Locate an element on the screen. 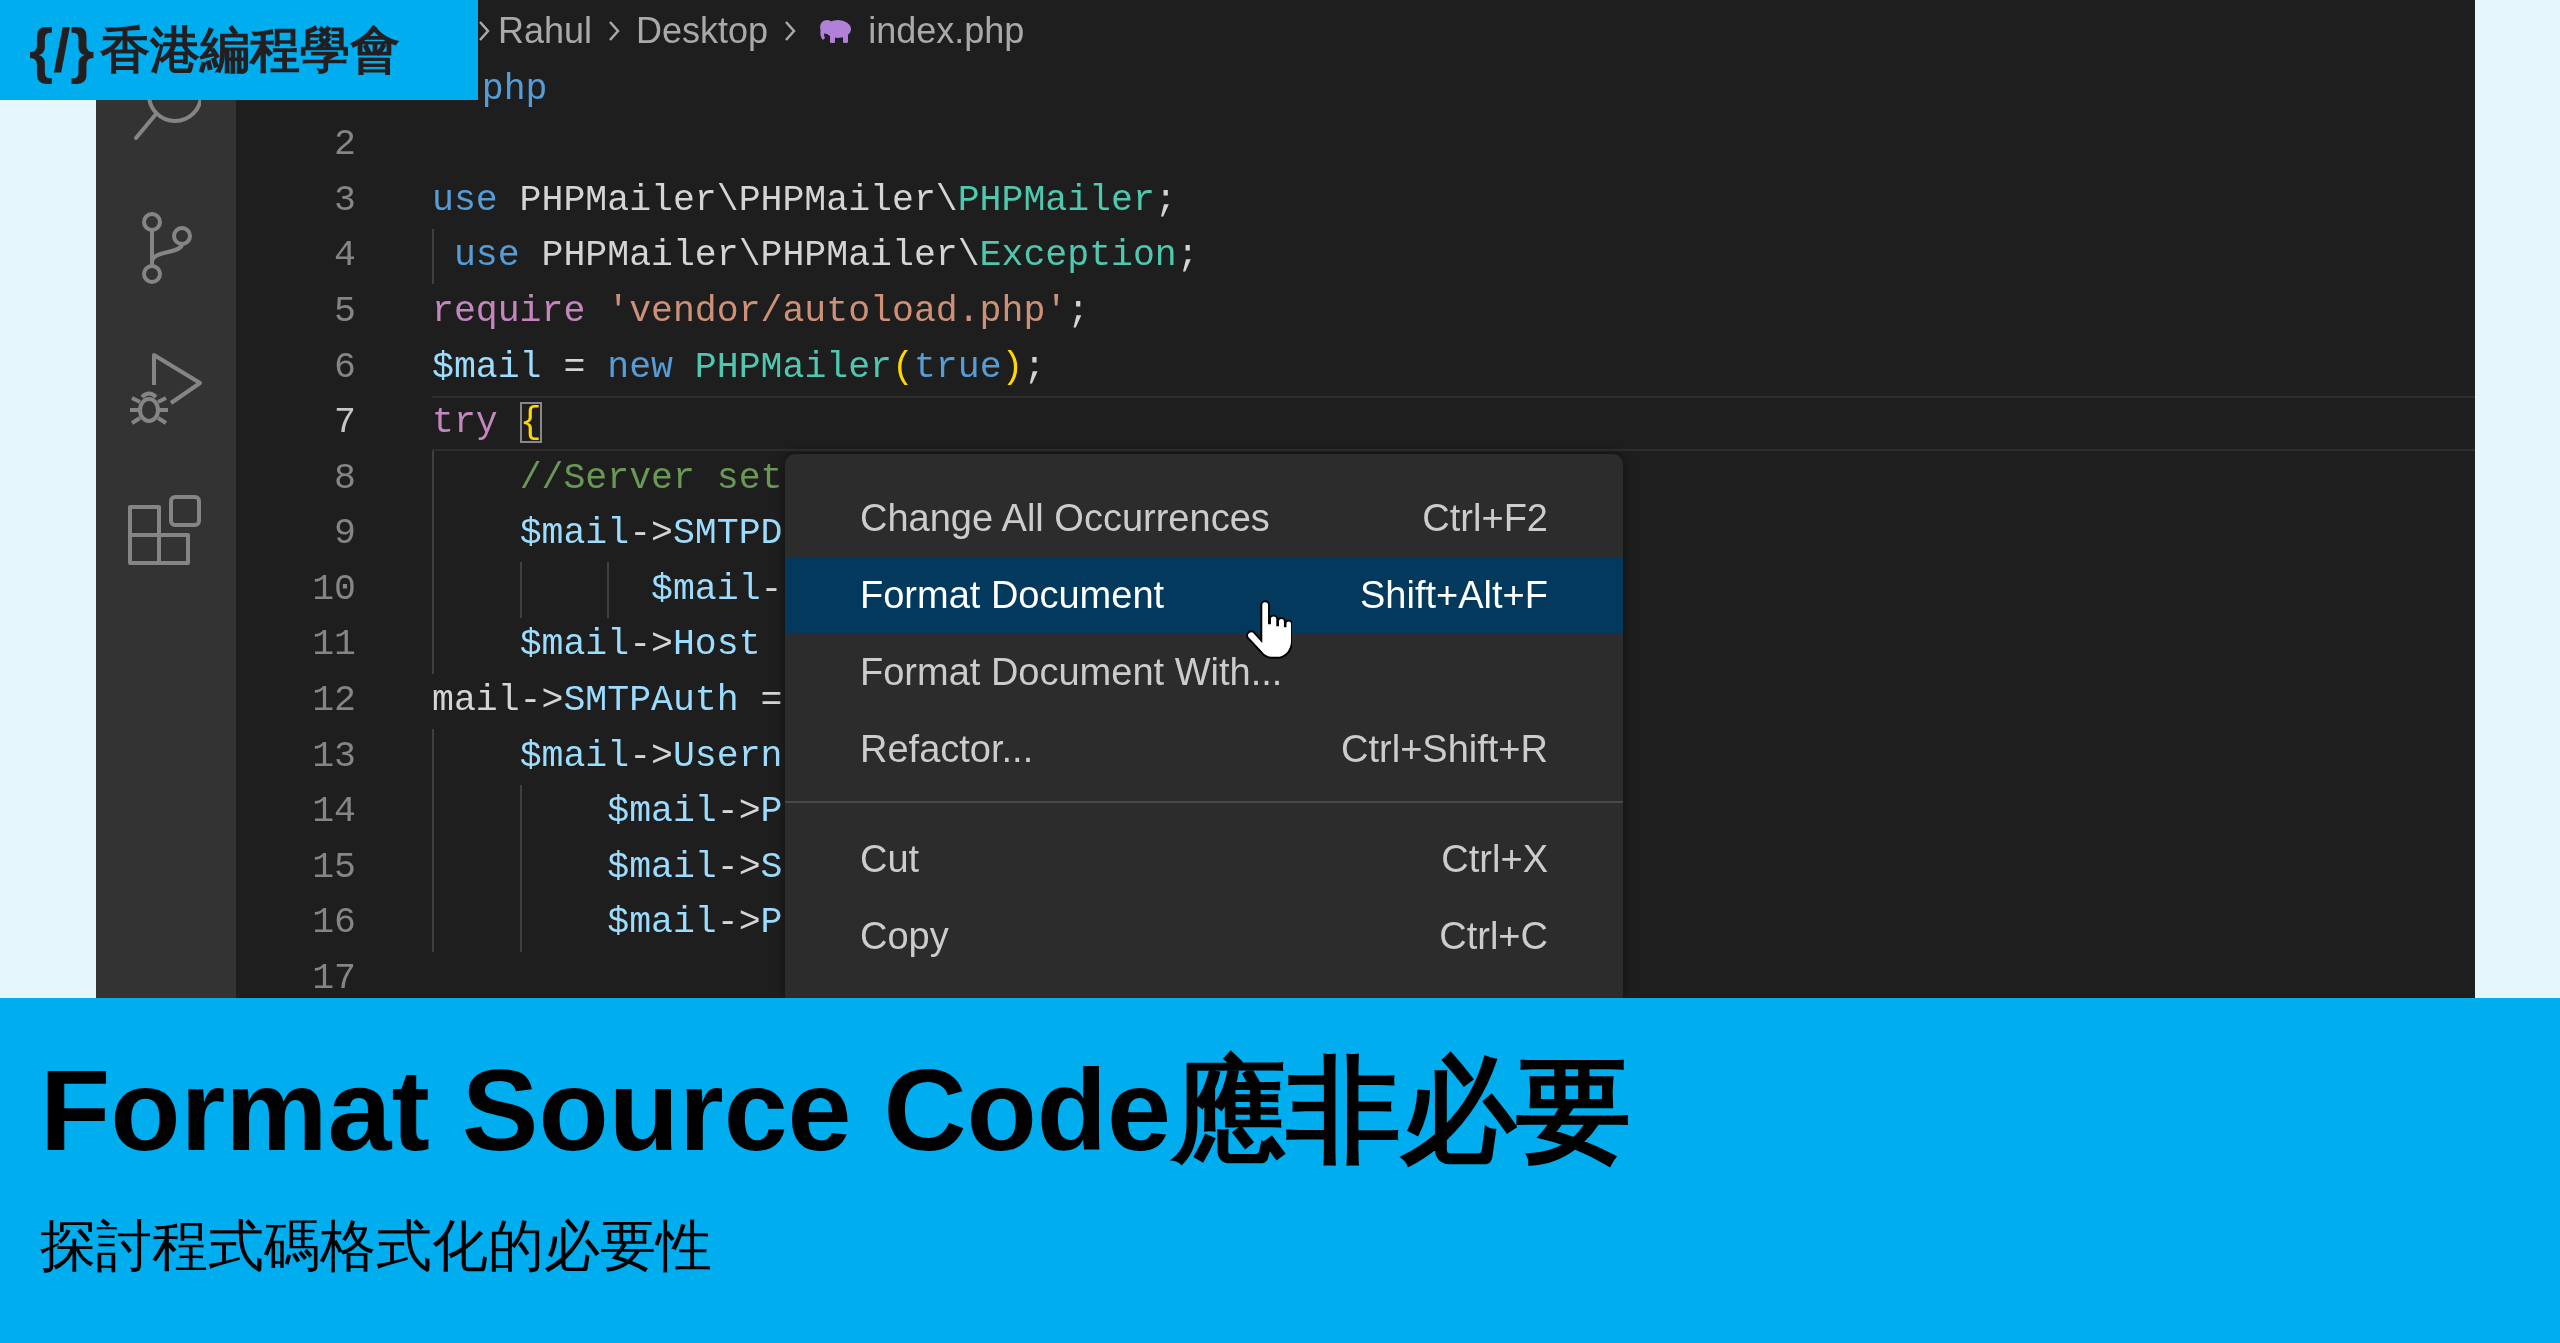  headline: Format Source Code應非必要 is located at coordinates (836, 1110).